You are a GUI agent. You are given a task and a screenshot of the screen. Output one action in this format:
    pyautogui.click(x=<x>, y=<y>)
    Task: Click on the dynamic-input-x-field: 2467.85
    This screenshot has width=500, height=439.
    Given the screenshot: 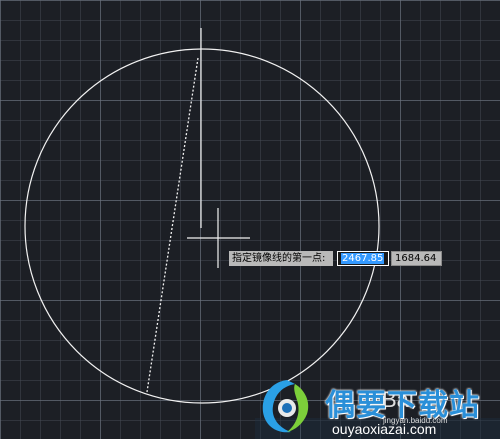 What is the action you would take?
    pyautogui.click(x=363, y=258)
    